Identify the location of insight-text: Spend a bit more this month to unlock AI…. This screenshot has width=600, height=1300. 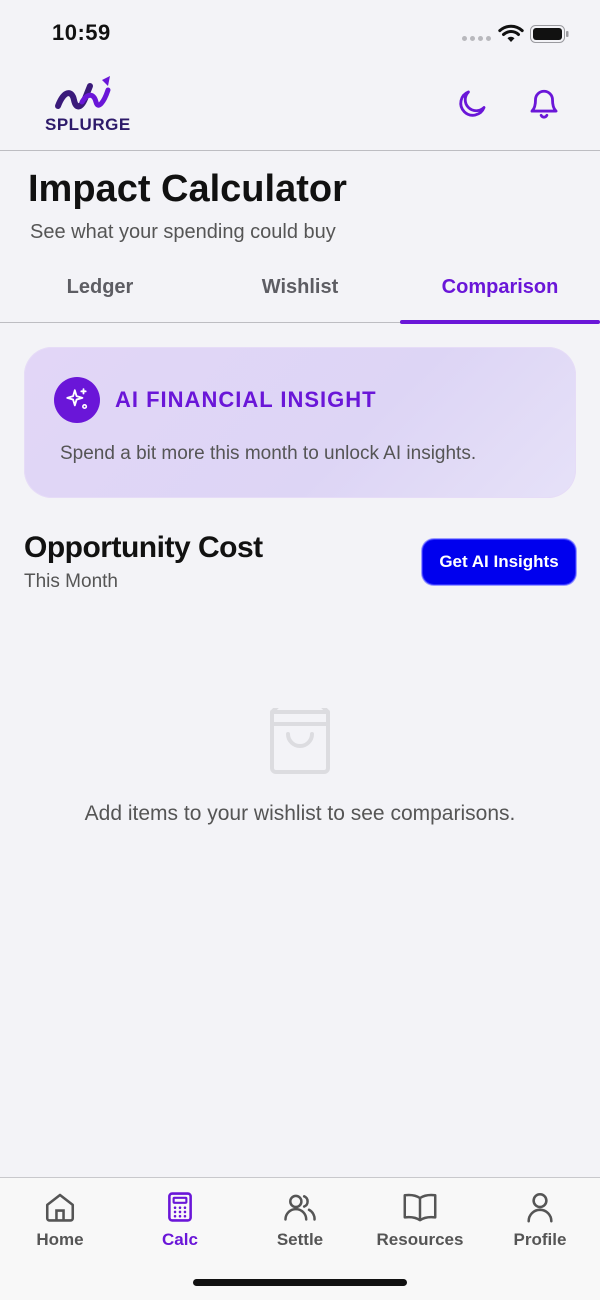
(268, 453).